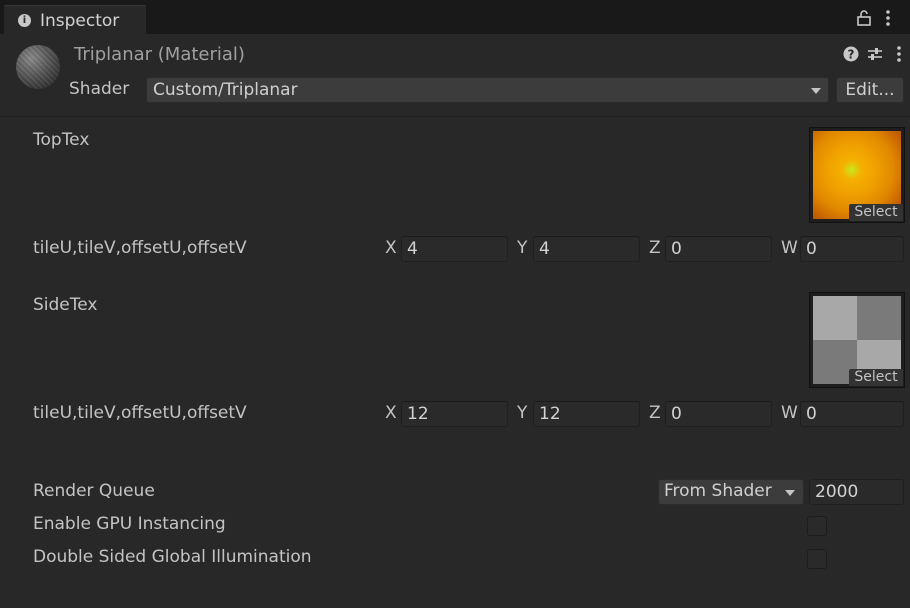 This screenshot has width=910, height=608. Describe the element at coordinates (817, 526) in the screenshot. I see `gpu-instancing-checkbox` at that location.